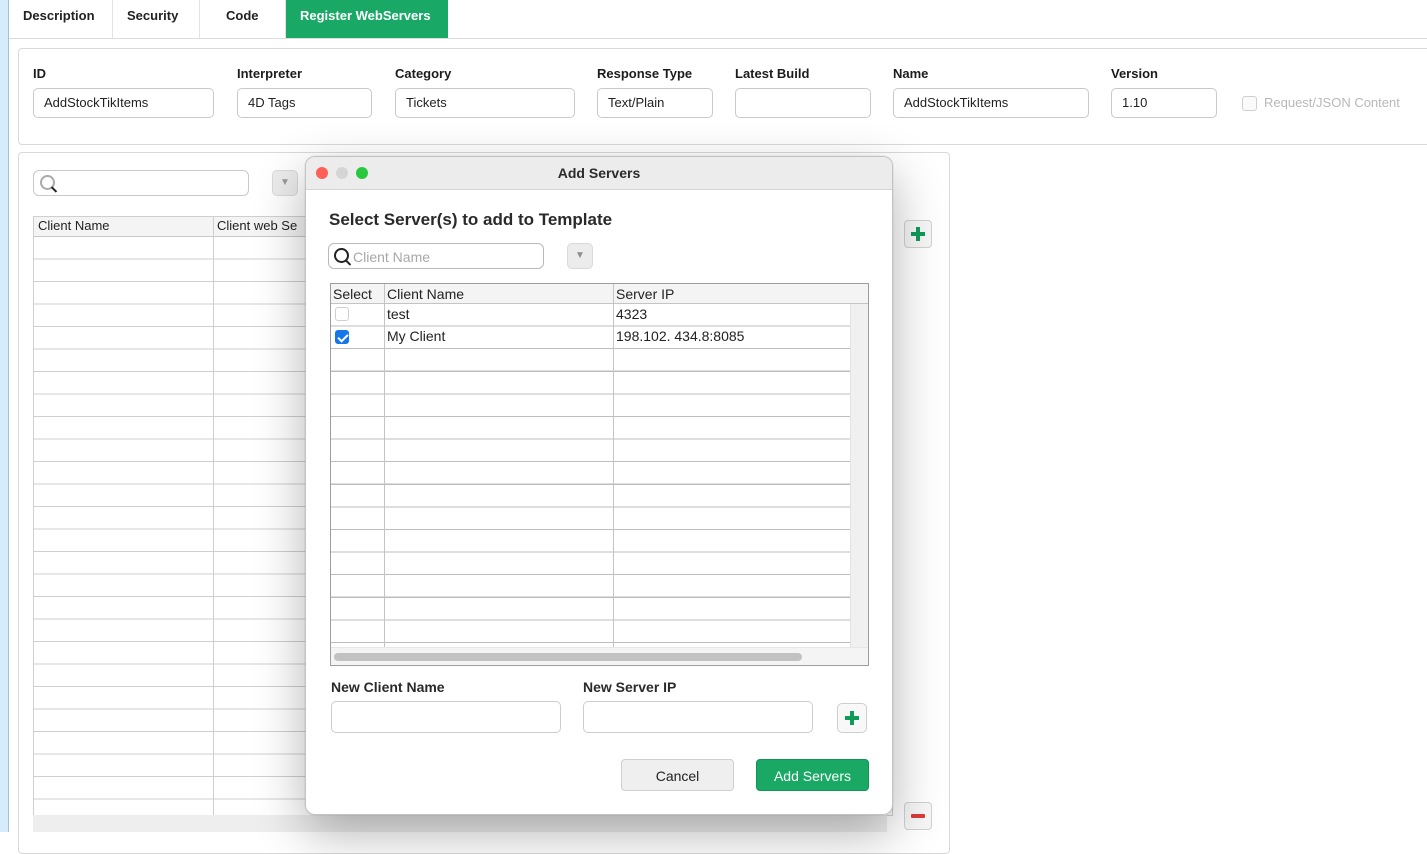  Describe the element at coordinates (645, 73) in the screenshot. I see `response-type-label: Response Type` at that location.